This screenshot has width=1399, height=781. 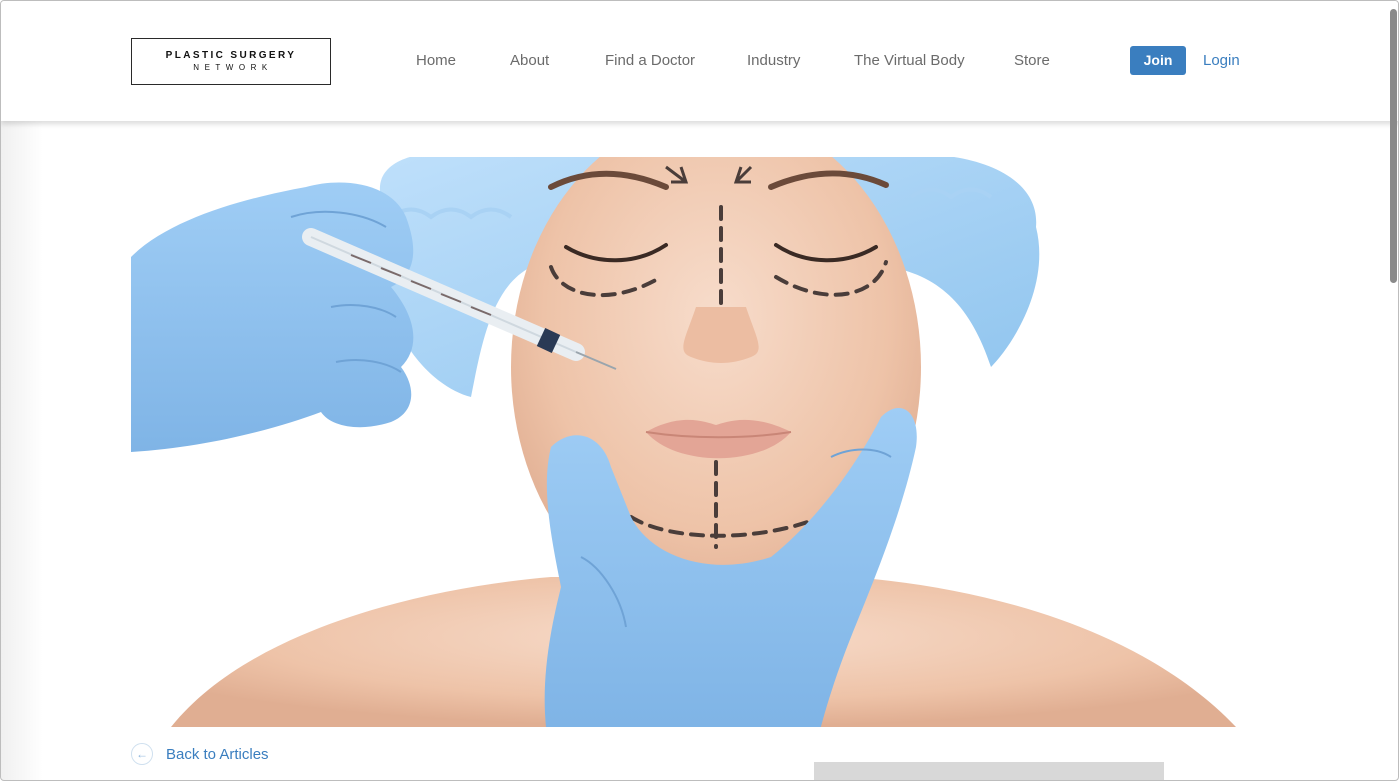 What do you see at coordinates (1032, 61) in the screenshot?
I see `nav-store: Store` at bounding box center [1032, 61].